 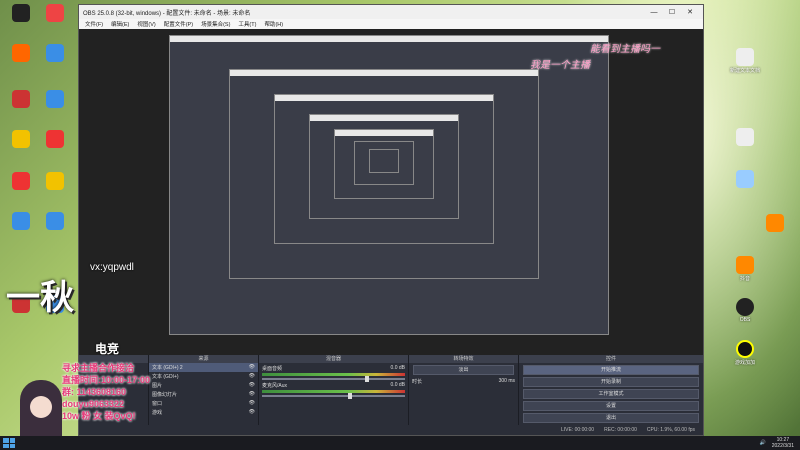 I want to click on controls-dock: 控件 开始推流 开始录制 工作室模式 设置 退出, so click(x=611, y=395).